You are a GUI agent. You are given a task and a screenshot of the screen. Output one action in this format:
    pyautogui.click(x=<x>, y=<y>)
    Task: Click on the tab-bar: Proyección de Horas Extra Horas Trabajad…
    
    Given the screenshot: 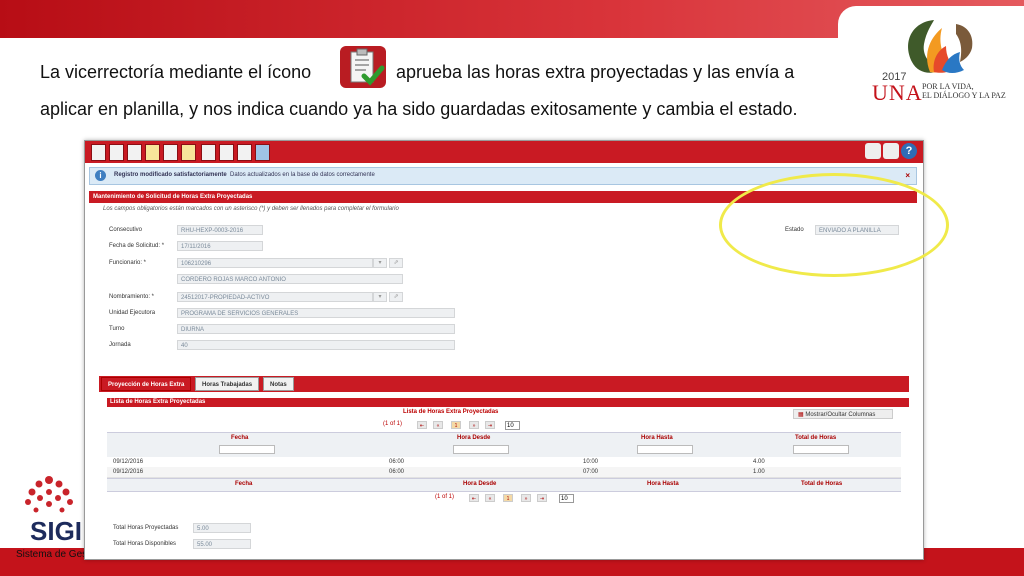 What is the action you would take?
    pyautogui.click(x=504, y=384)
    